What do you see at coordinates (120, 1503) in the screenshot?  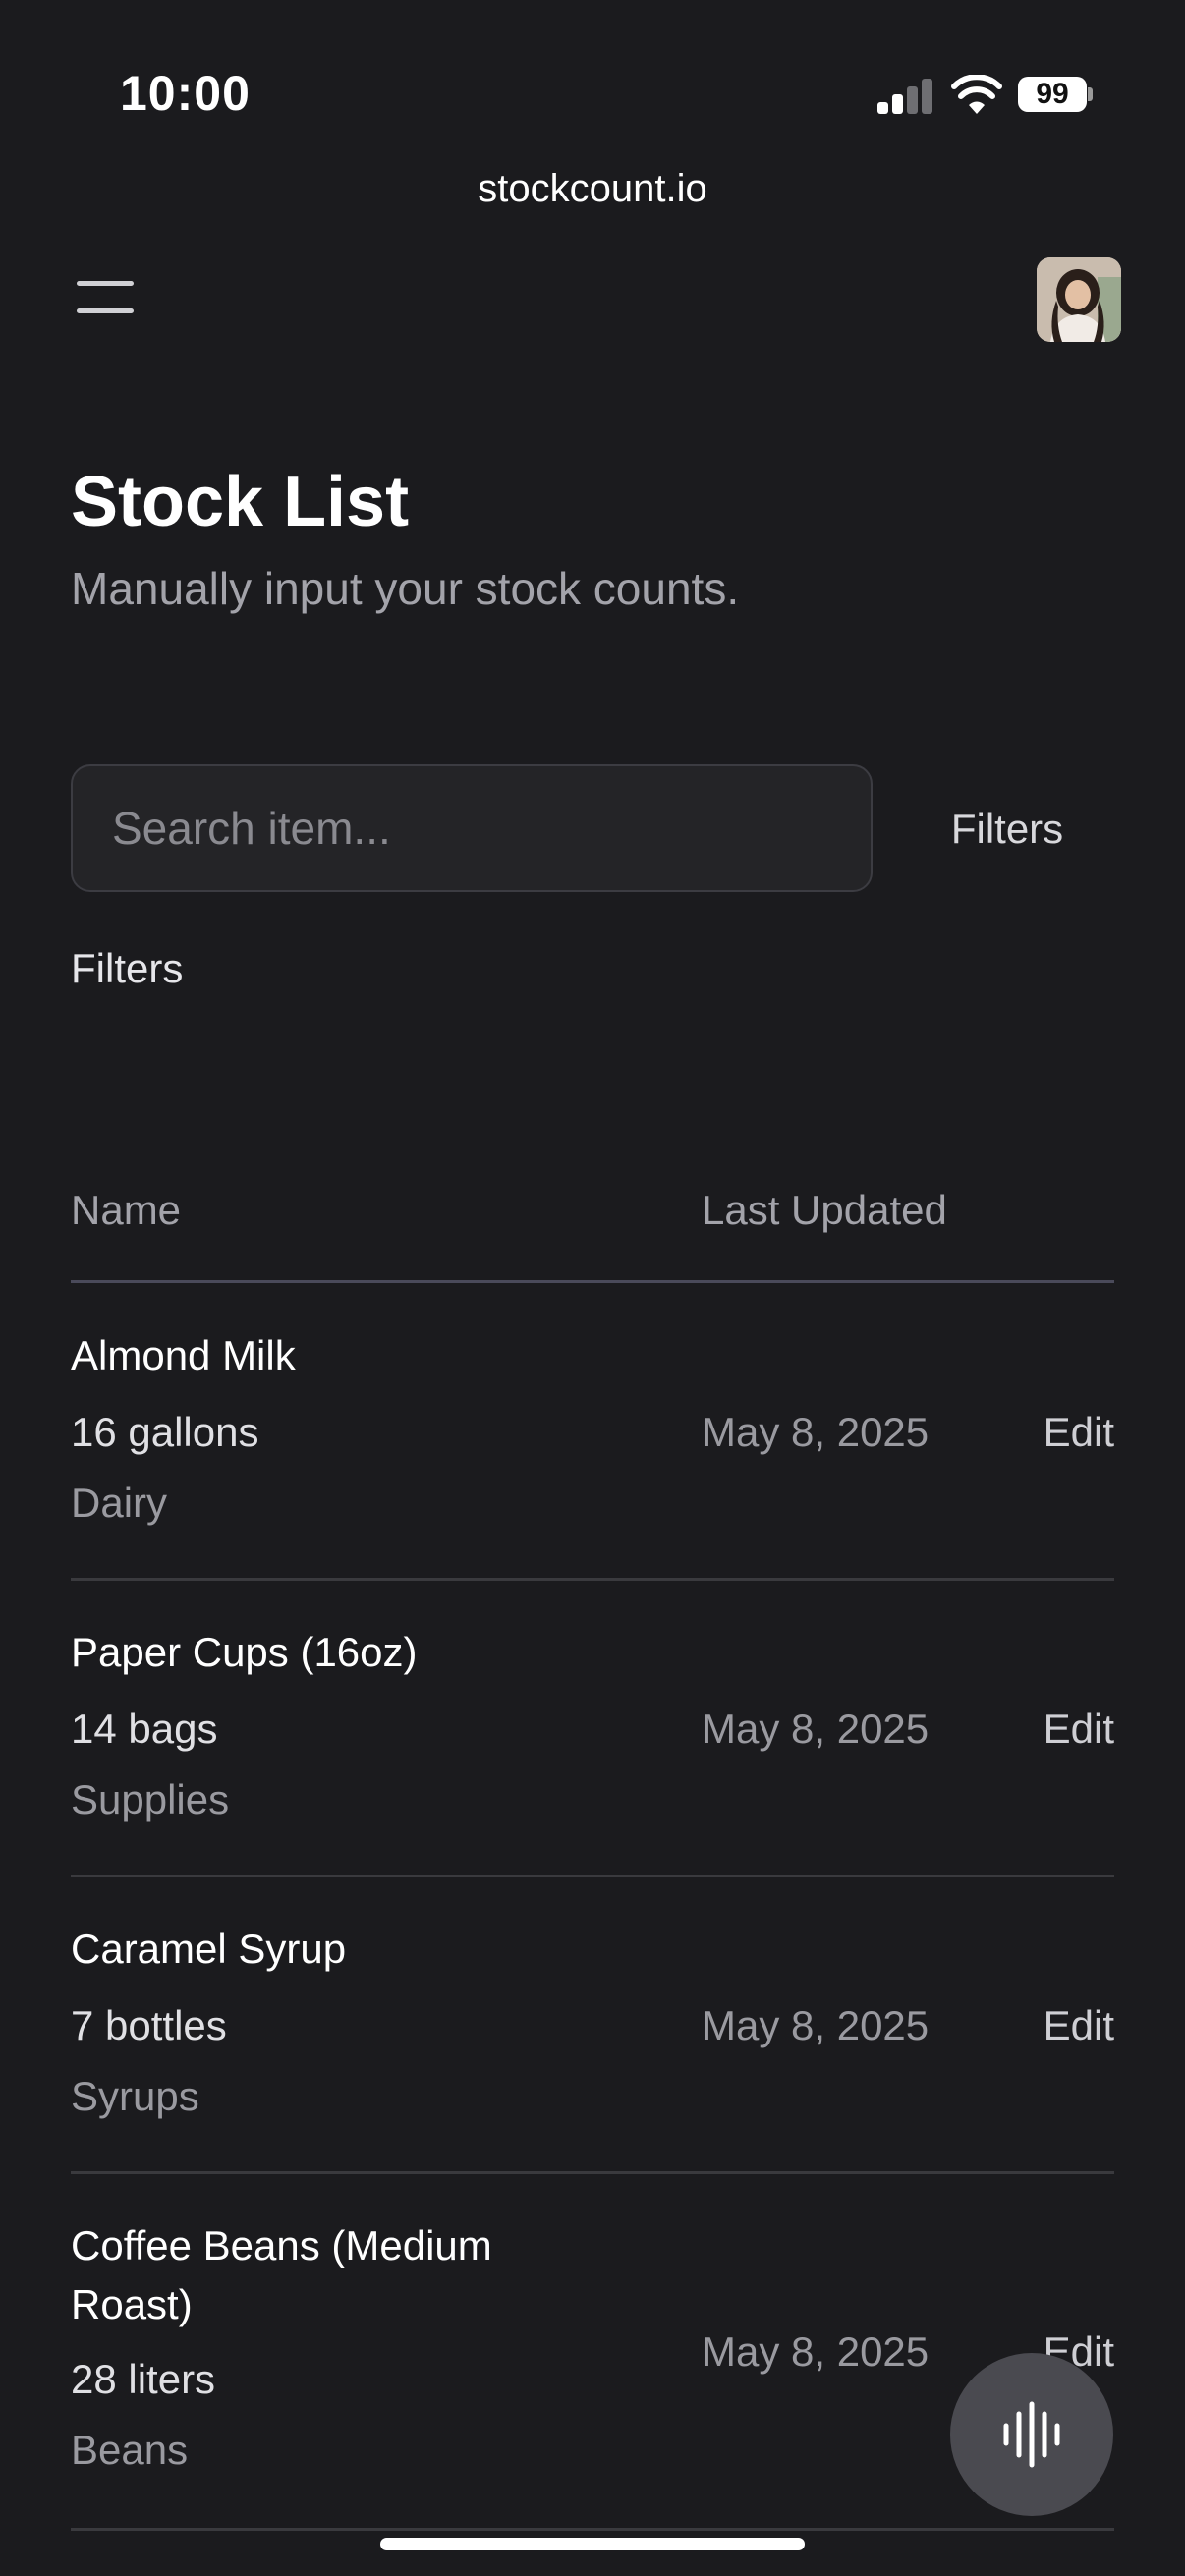 I see `item-category: Dairy` at bounding box center [120, 1503].